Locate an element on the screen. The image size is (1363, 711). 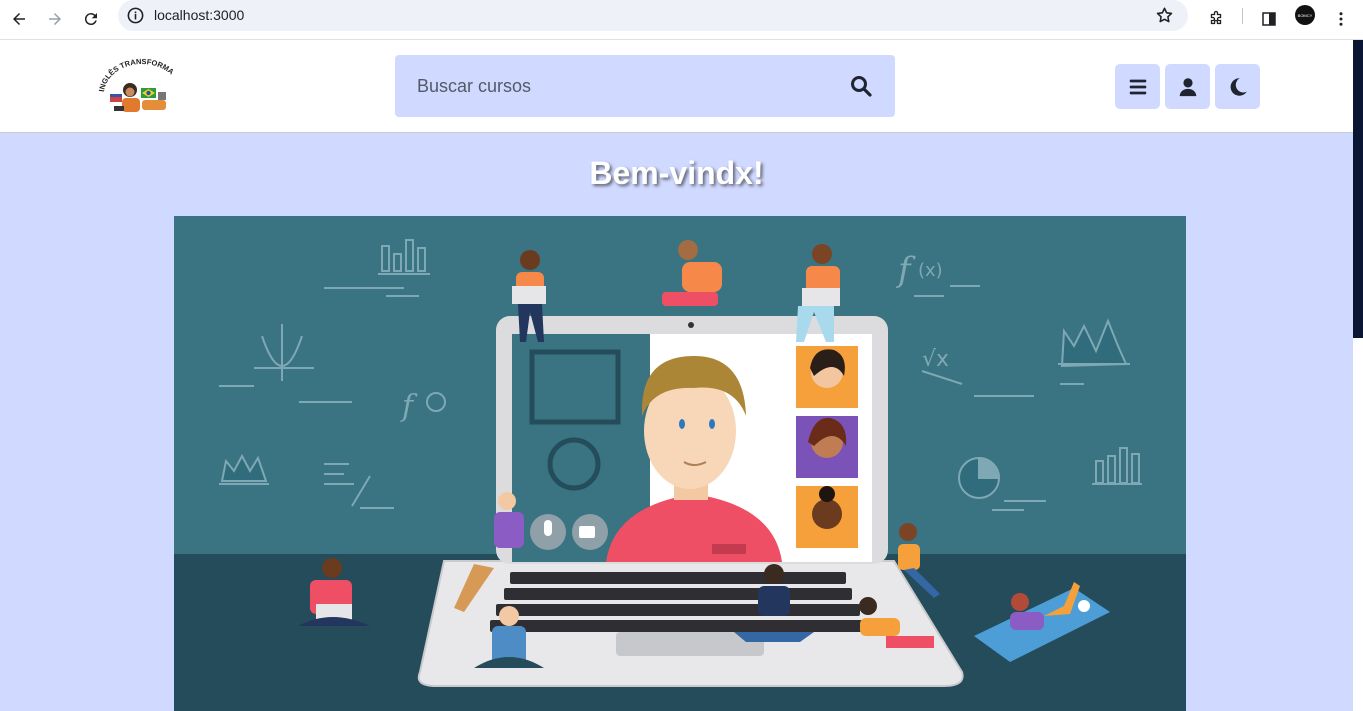
logo-illustration-icon: INGLÊS TRANSFORMA is located at coordinates (136, 84).